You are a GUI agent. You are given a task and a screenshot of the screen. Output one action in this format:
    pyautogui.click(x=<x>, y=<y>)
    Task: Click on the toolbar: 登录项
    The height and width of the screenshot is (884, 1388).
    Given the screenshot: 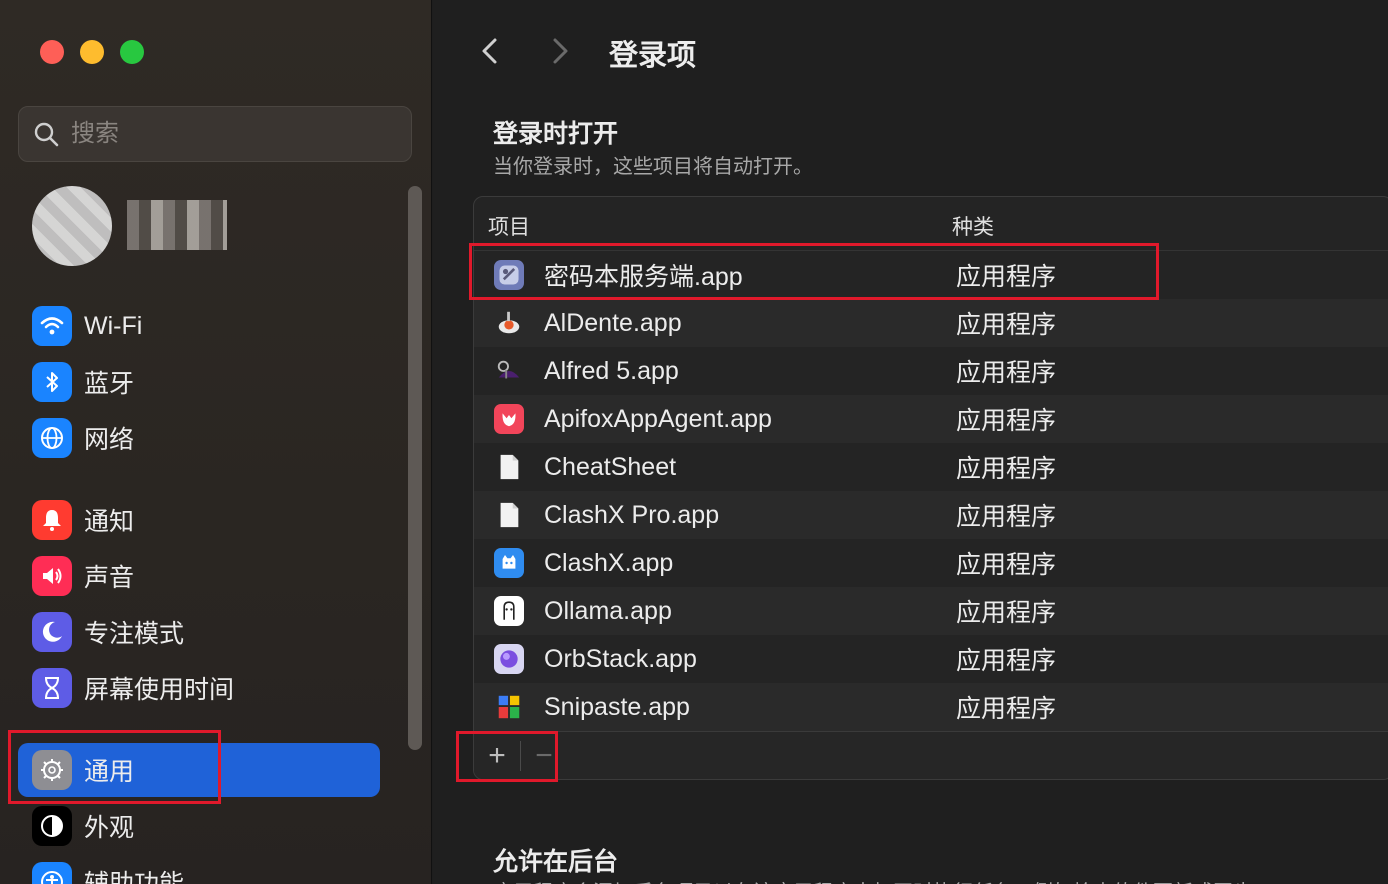 What is the action you would take?
    pyautogui.click(x=910, y=50)
    